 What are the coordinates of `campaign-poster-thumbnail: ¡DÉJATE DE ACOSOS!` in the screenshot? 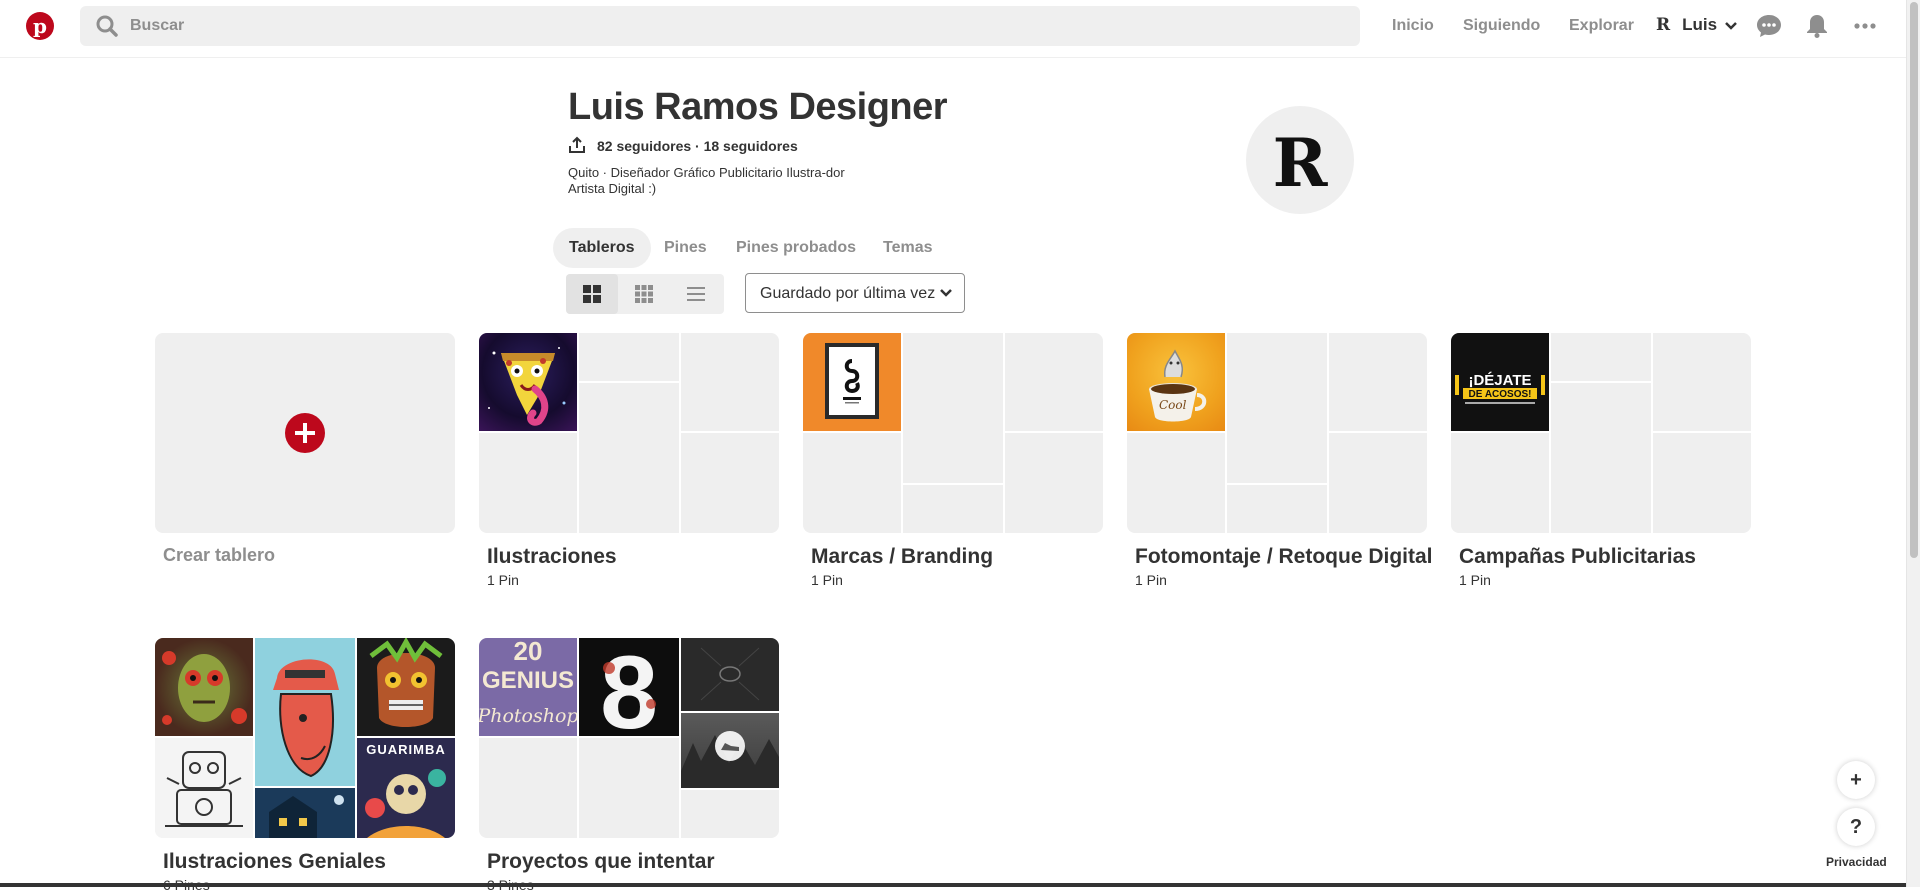 It's located at (1500, 382).